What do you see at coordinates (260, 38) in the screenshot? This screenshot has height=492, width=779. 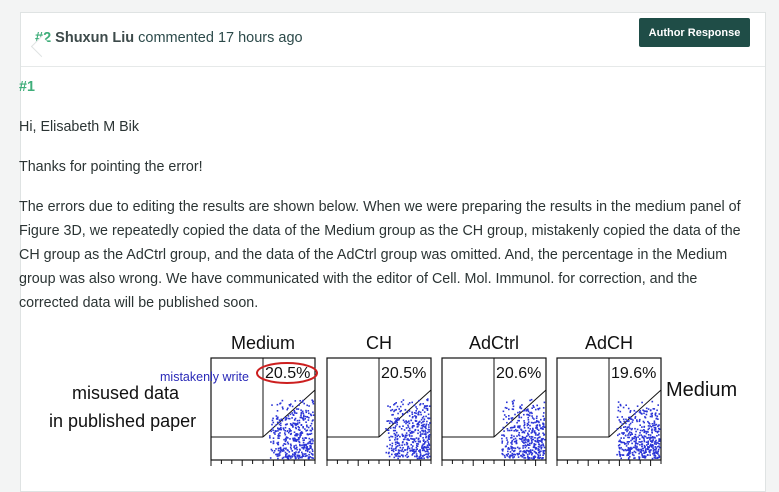 I see `comment-timestamp: 17 hours ago` at bounding box center [260, 38].